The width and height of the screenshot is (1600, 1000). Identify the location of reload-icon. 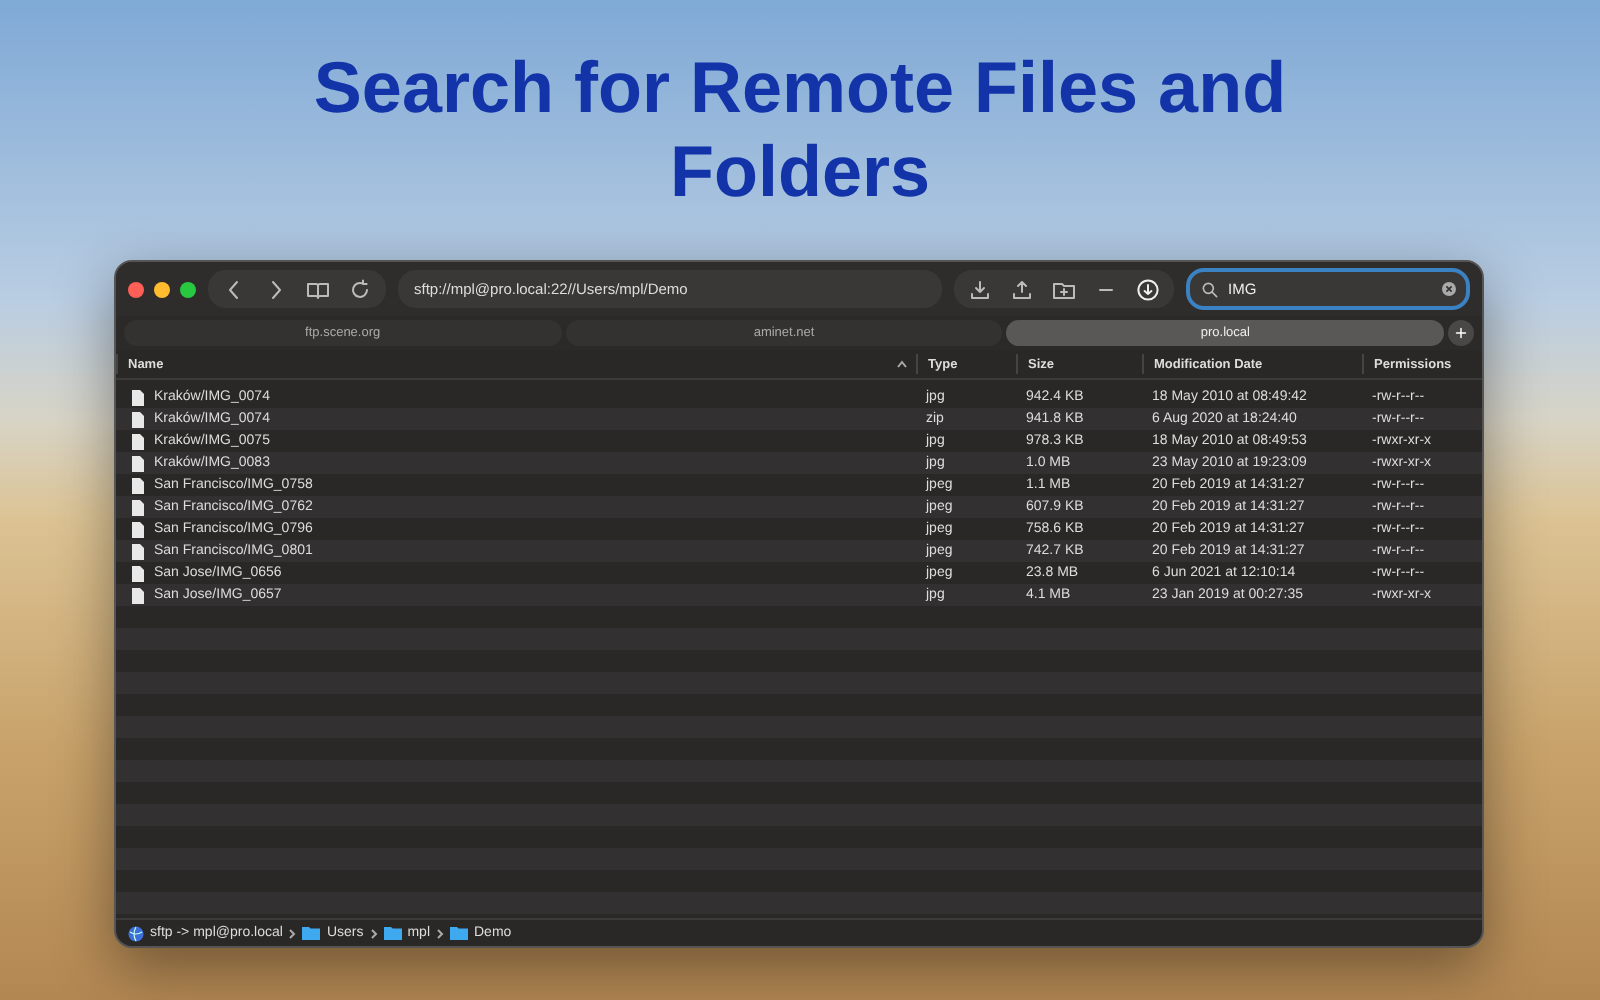
(360, 289).